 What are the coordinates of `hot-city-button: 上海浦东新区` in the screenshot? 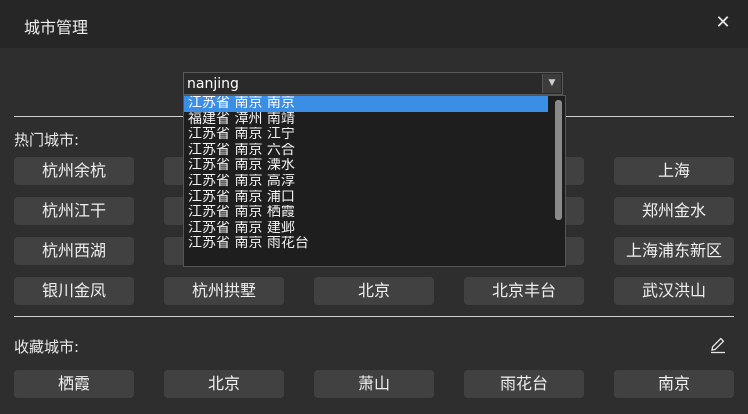 It's located at (674, 251).